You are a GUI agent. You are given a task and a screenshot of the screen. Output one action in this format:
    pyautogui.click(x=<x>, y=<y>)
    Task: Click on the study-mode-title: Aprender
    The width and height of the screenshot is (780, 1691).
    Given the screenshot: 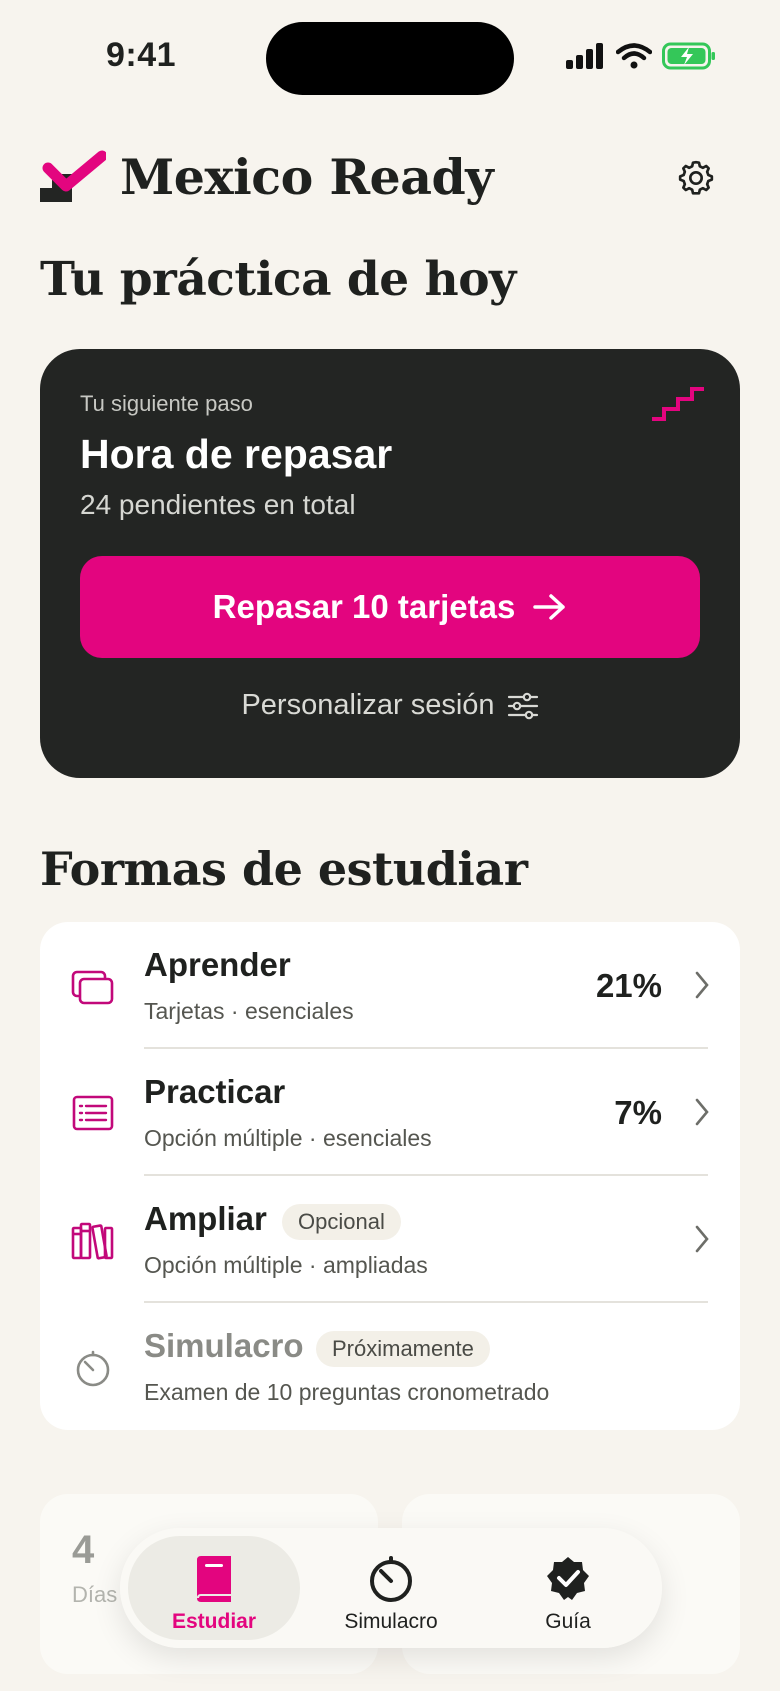 What is the action you would take?
    pyautogui.click(x=217, y=964)
    